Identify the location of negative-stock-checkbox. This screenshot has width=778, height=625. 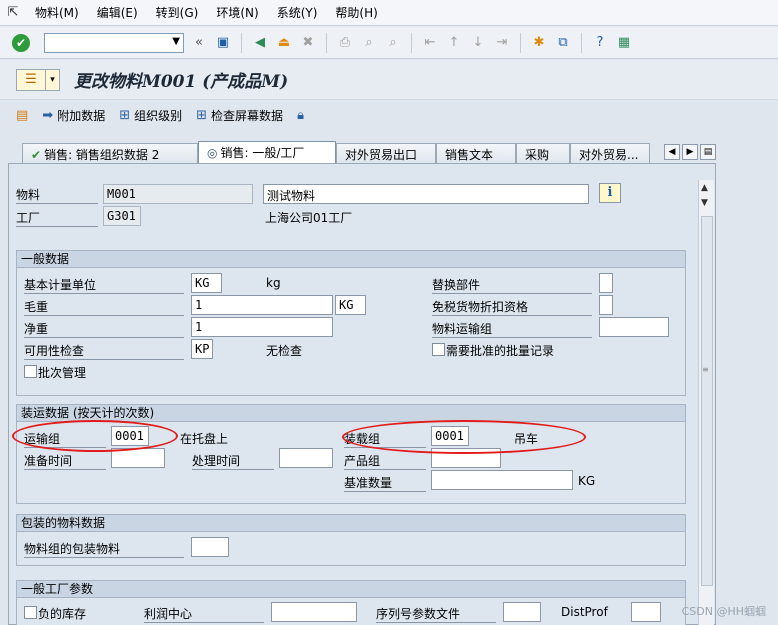
(30, 612).